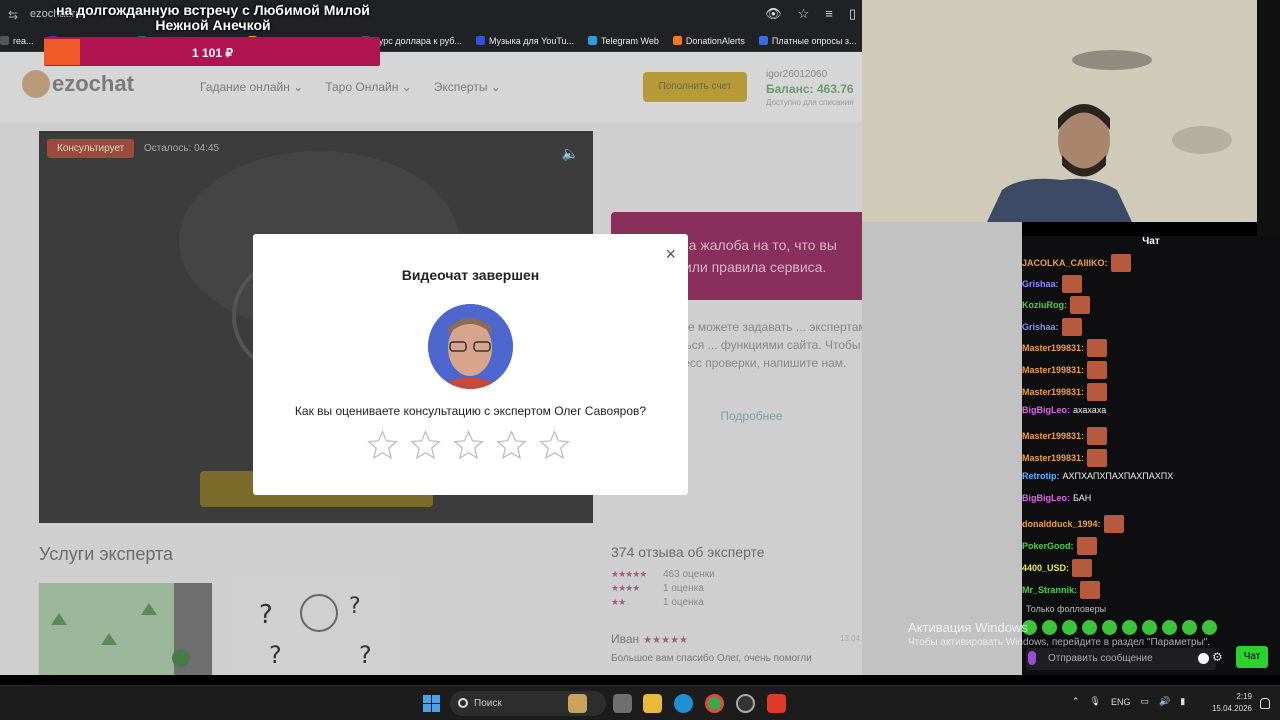 The image size is (1280, 720). Describe the element at coordinates (745, 703) in the screenshot. I see `obs-icon` at that location.